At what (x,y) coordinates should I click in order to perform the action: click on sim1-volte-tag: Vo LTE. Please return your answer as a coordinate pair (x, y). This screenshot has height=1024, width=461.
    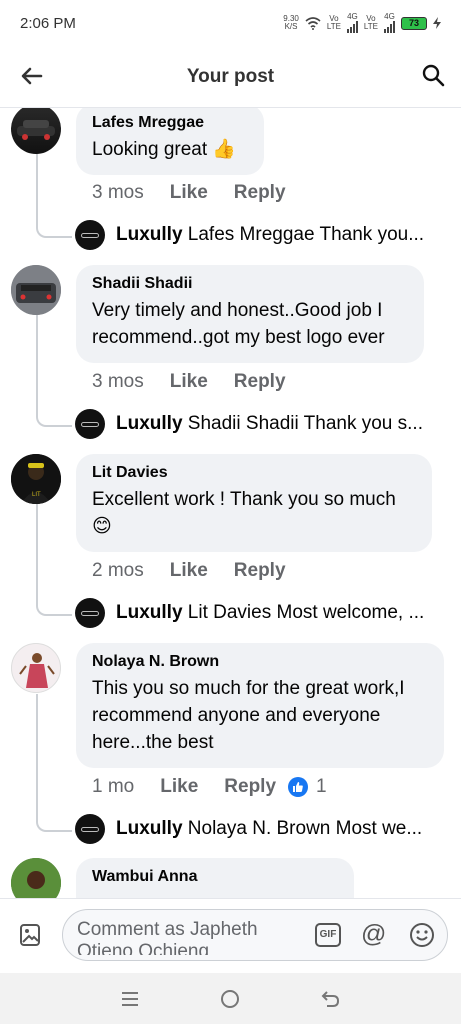
    Looking at the image, I should click on (334, 23).